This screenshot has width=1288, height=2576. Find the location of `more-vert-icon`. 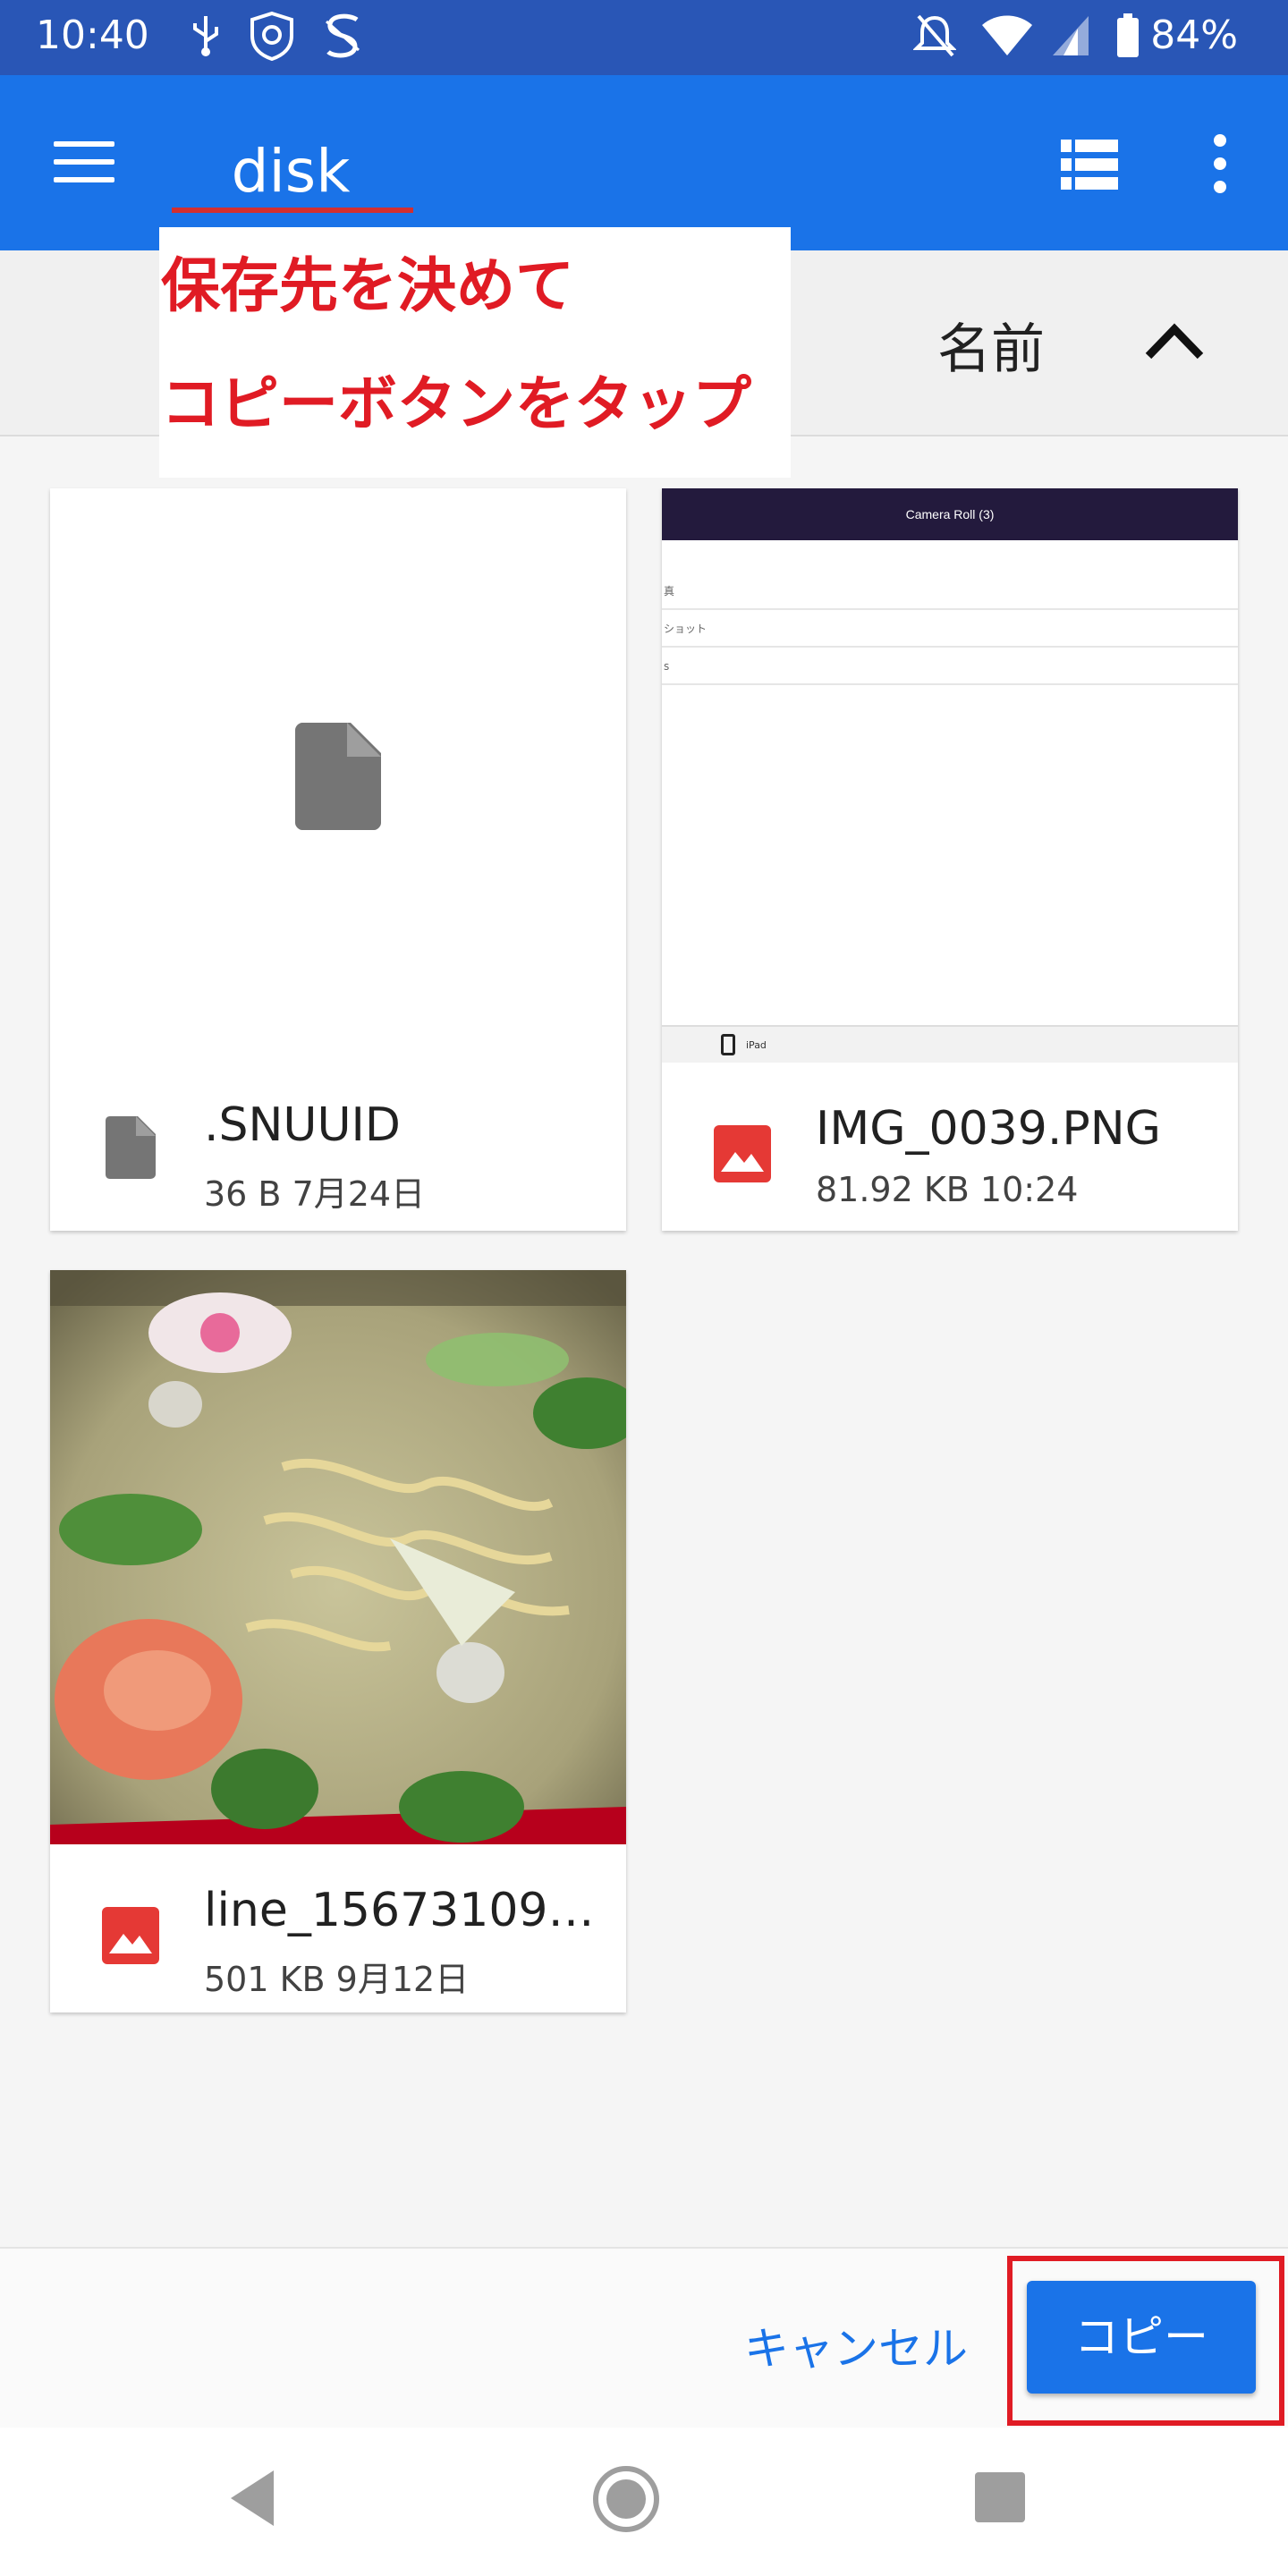

more-vert-icon is located at coordinates (1220, 164).